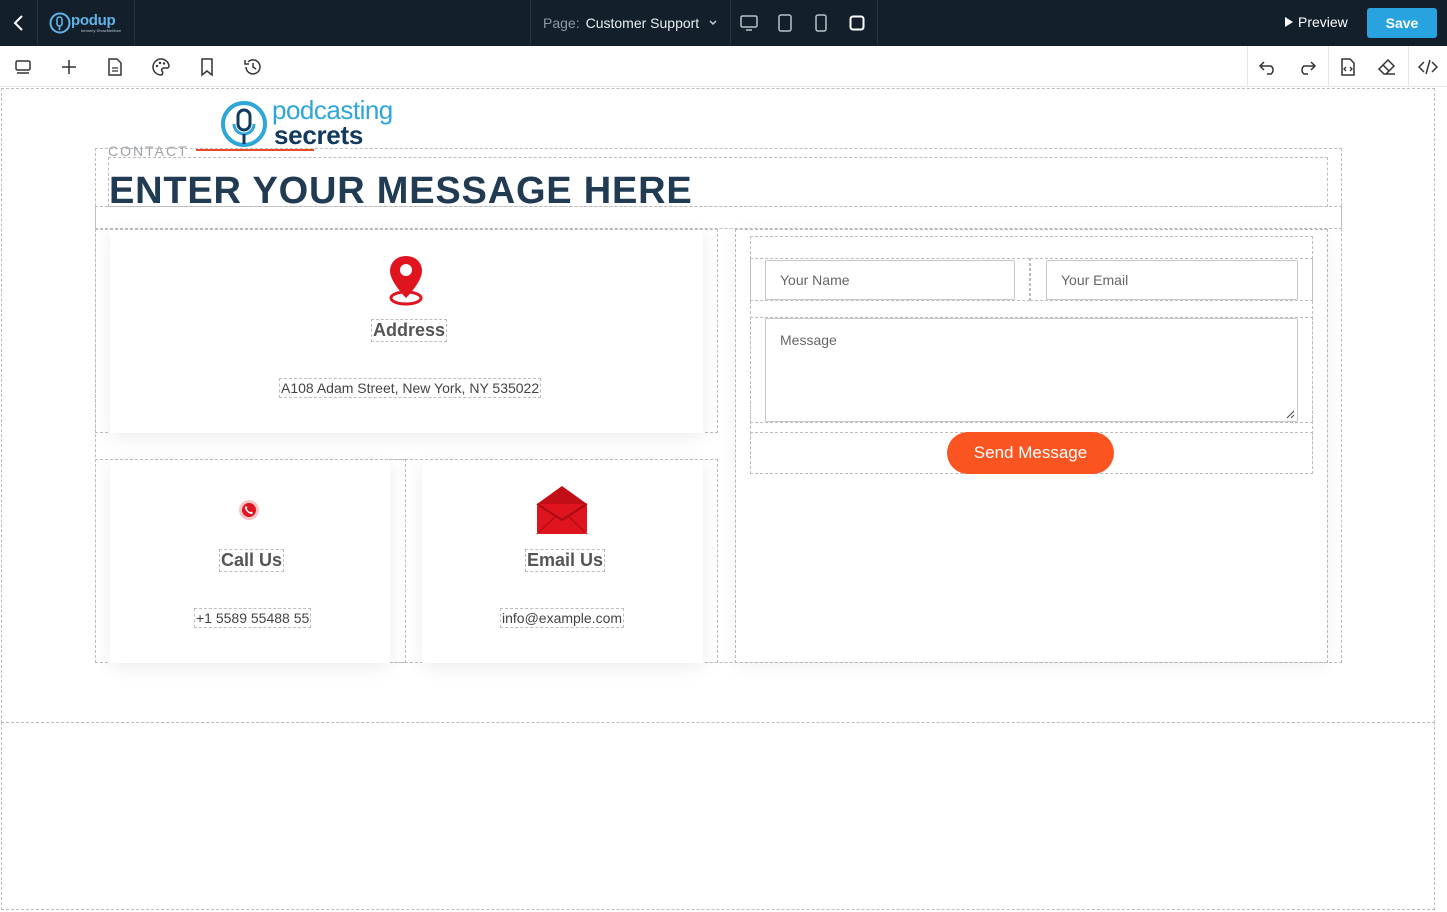 The height and width of the screenshot is (912, 1447). I want to click on export-code-button, so click(1348, 66).